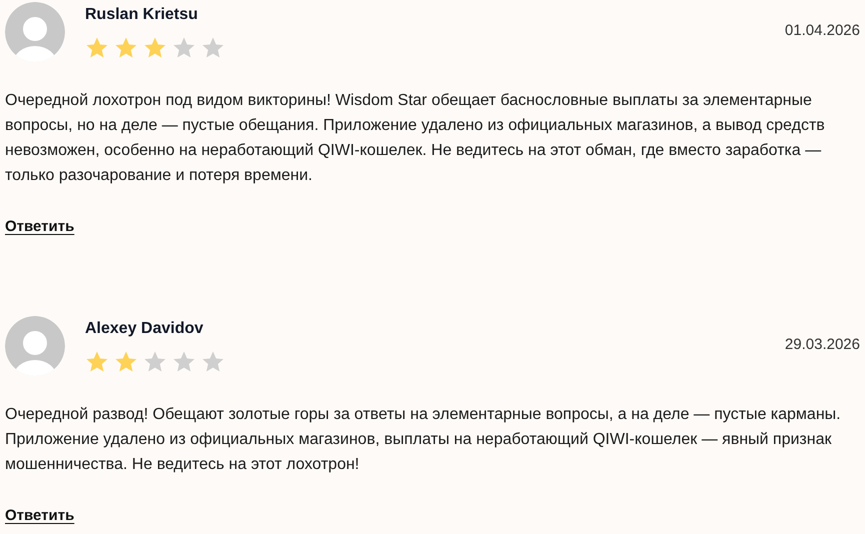 This screenshot has width=865, height=534. I want to click on author-name: Ruslan Krietsu, so click(142, 15).